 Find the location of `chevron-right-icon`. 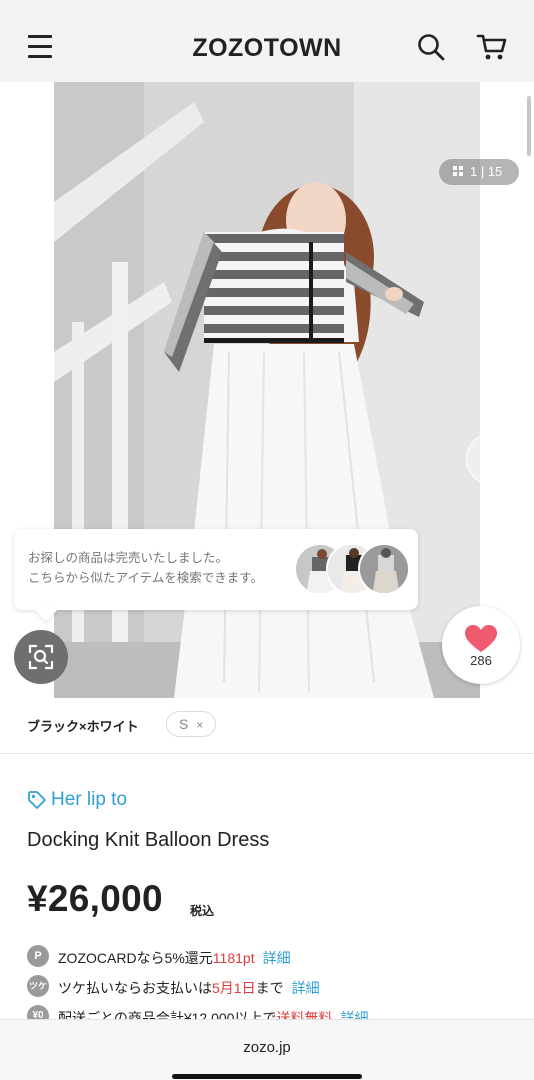

chevron-right-icon is located at coordinates (493, 459).